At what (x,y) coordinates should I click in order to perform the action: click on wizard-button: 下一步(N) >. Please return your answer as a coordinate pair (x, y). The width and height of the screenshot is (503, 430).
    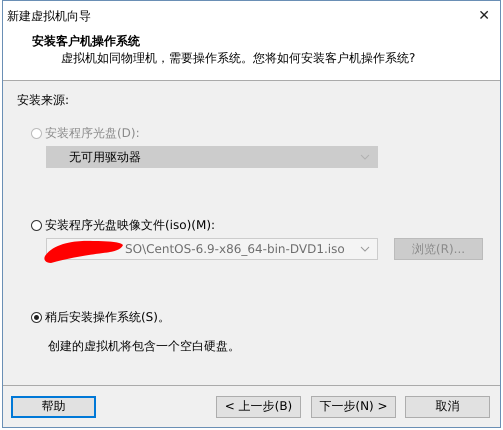
    Looking at the image, I should click on (353, 407).